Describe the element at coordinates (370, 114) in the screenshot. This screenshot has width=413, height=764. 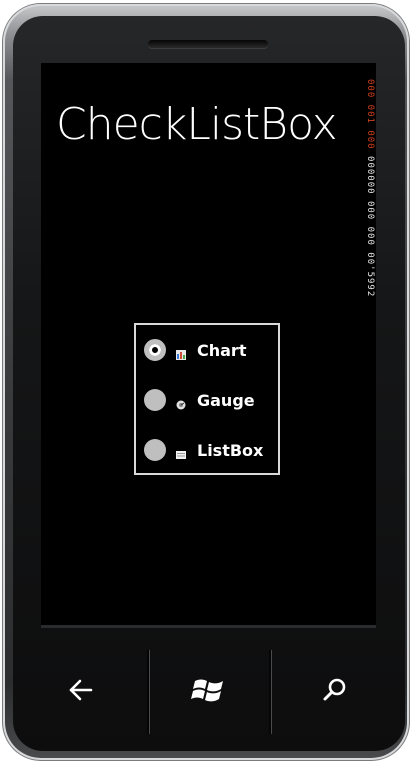
I see `frame-rate-counter-red: 000 001 000` at that location.